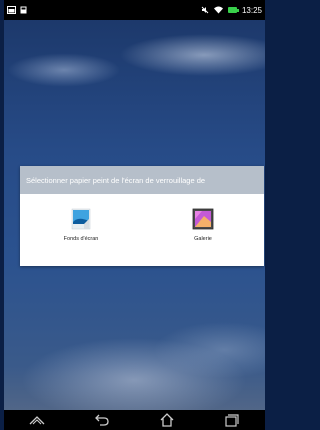  Describe the element at coordinates (203, 239) in the screenshot. I see `option-gallery-label: Galerie` at that location.